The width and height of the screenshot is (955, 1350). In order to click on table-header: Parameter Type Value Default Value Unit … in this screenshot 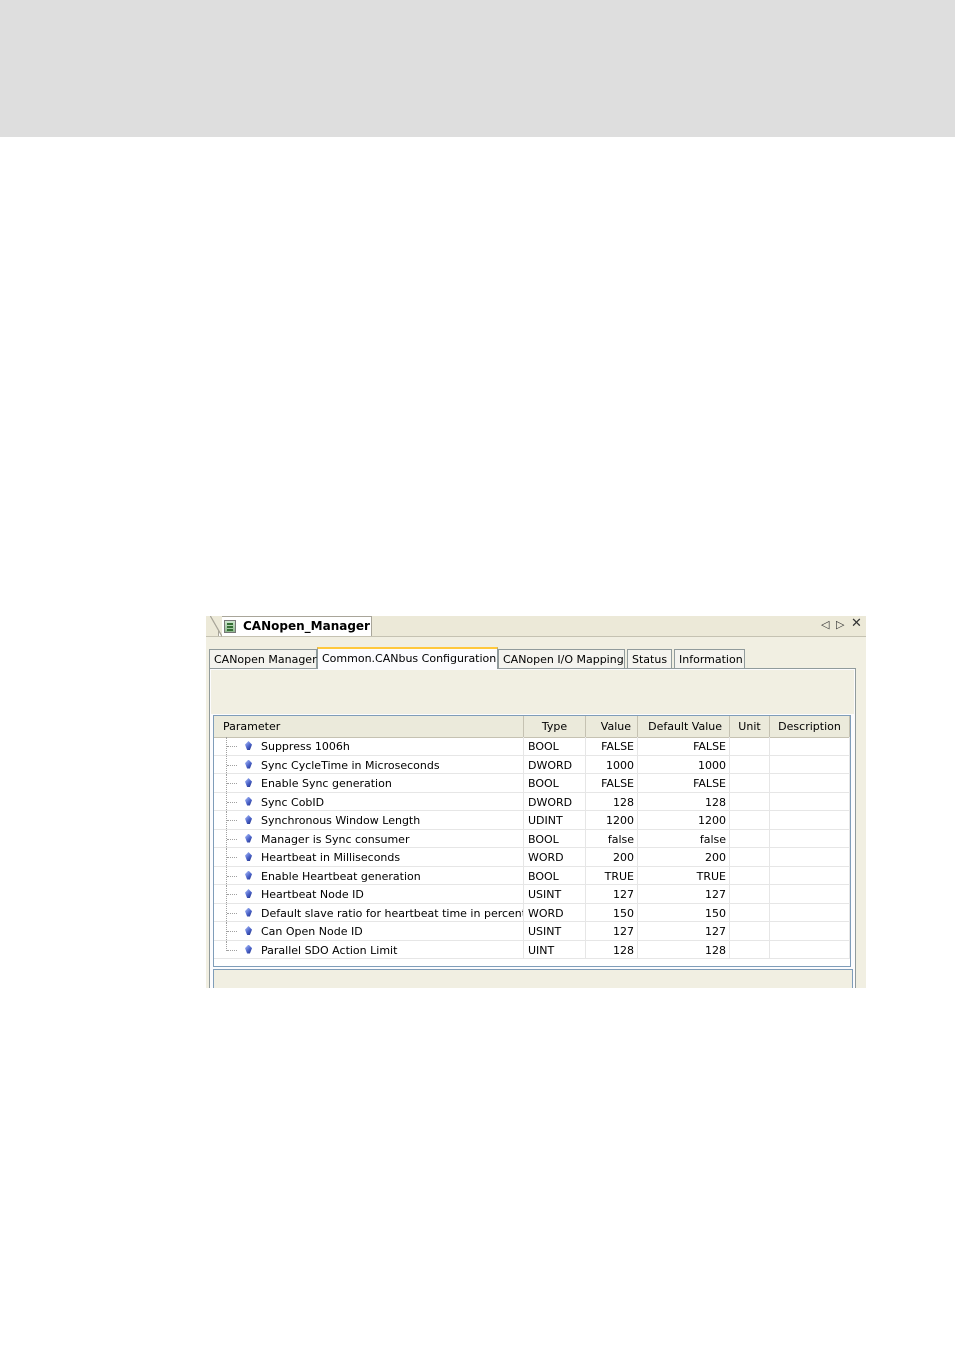, I will do `click(532, 727)`.